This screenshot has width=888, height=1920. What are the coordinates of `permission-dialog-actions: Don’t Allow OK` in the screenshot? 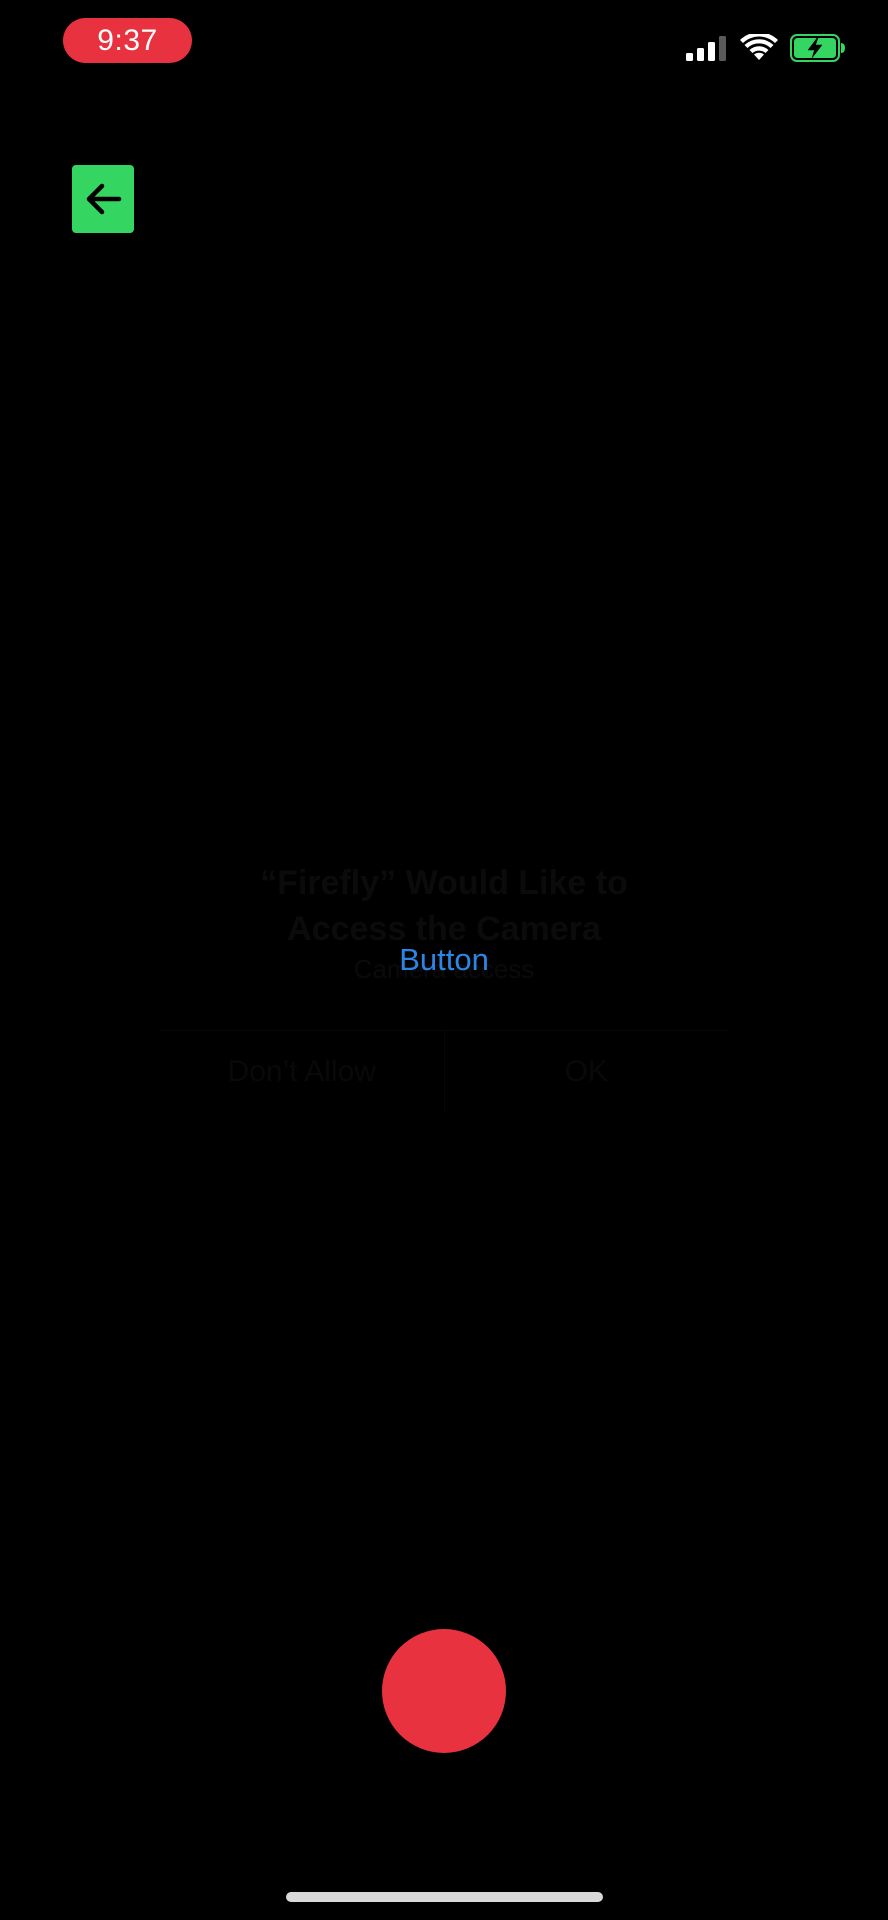 It's located at (444, 1071).